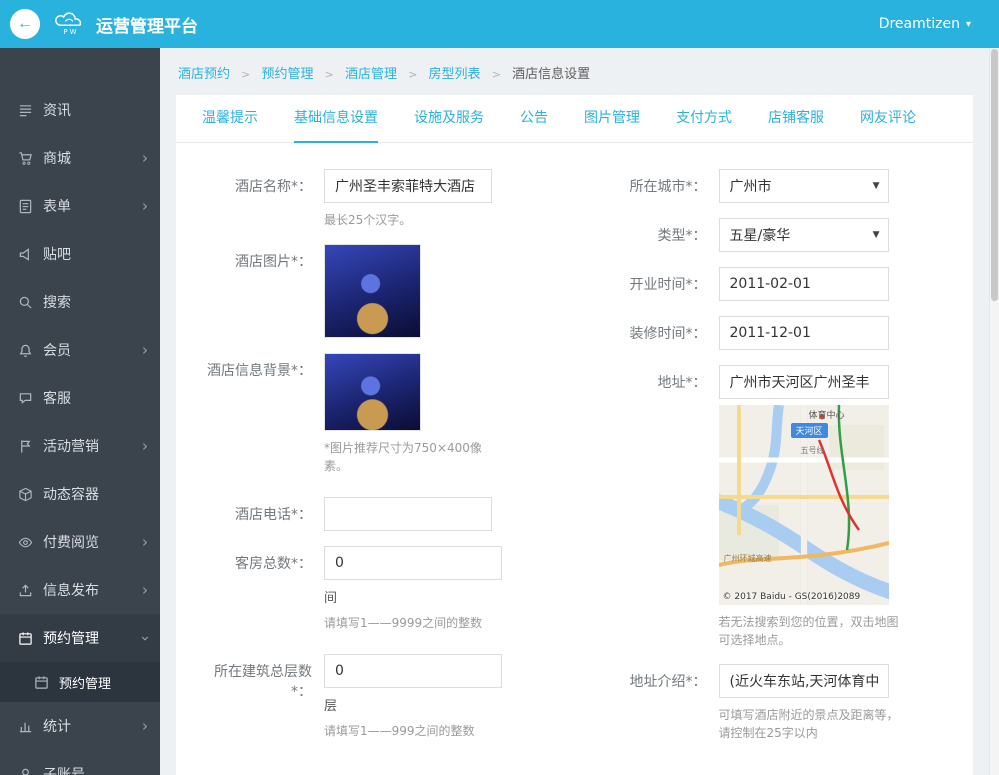  What do you see at coordinates (80, 494) in the screenshot?
I see `sidebar-item-container: 动态容器` at bounding box center [80, 494].